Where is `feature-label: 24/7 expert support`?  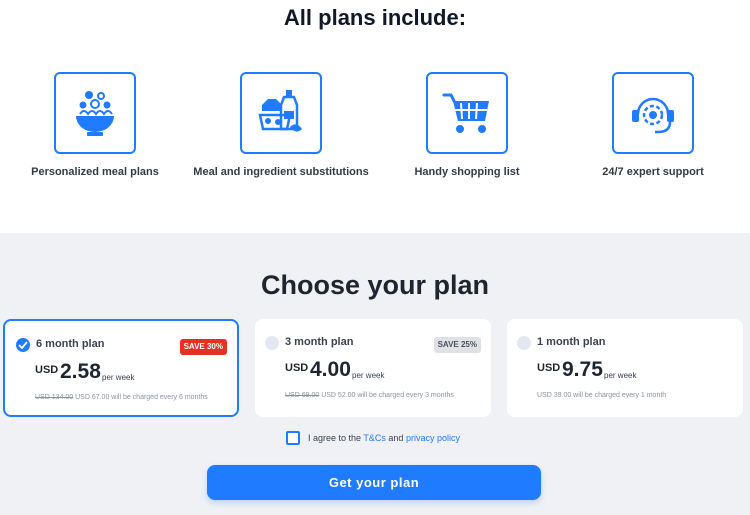 feature-label: 24/7 expert support is located at coordinates (653, 172).